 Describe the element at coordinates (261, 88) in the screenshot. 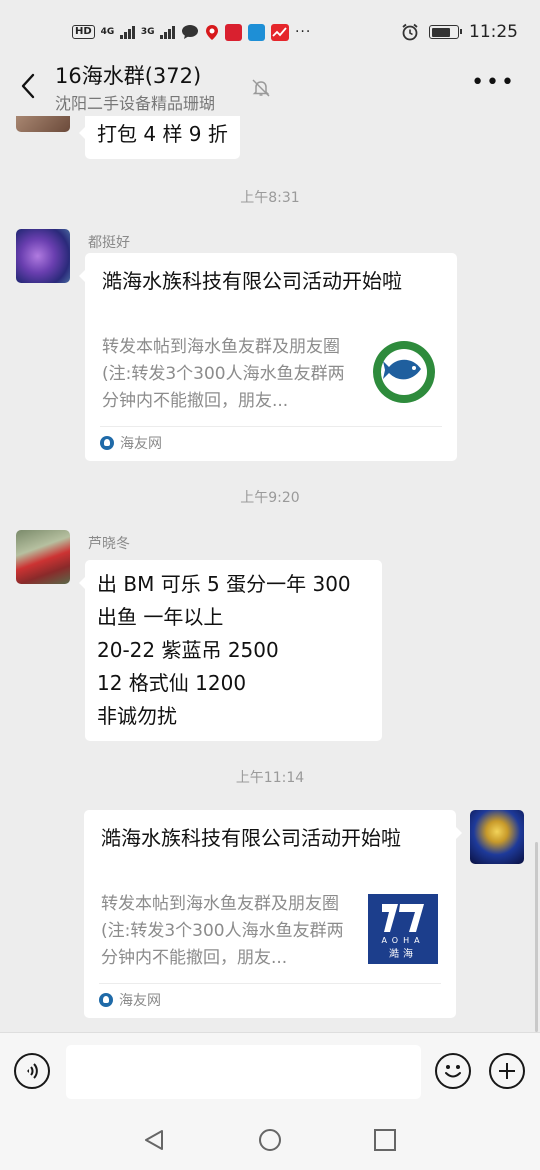

I see `bell-off-icon` at that location.